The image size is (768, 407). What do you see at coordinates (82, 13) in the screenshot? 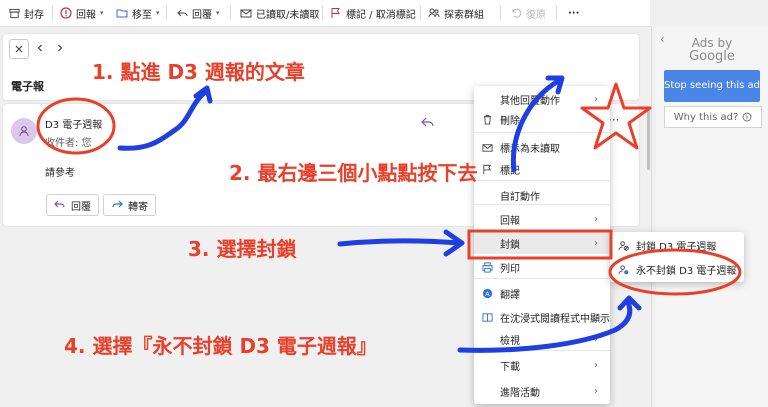
I see `report-button: 回報 ▾` at bounding box center [82, 13].